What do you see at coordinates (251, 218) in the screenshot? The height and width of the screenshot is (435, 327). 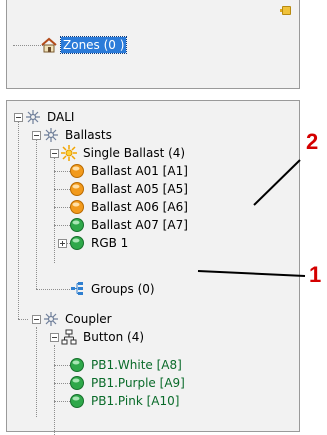 I see `callout-lines` at bounding box center [251, 218].